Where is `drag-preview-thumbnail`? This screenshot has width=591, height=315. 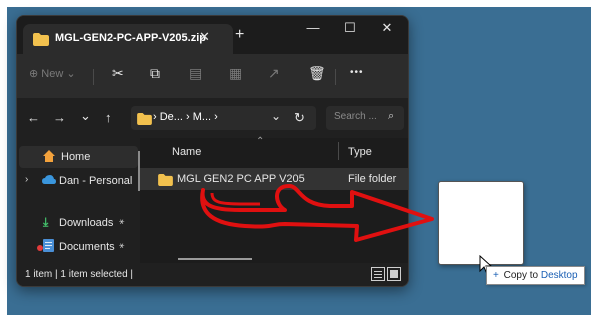
drag-preview-thumbnail is located at coordinates (481, 223).